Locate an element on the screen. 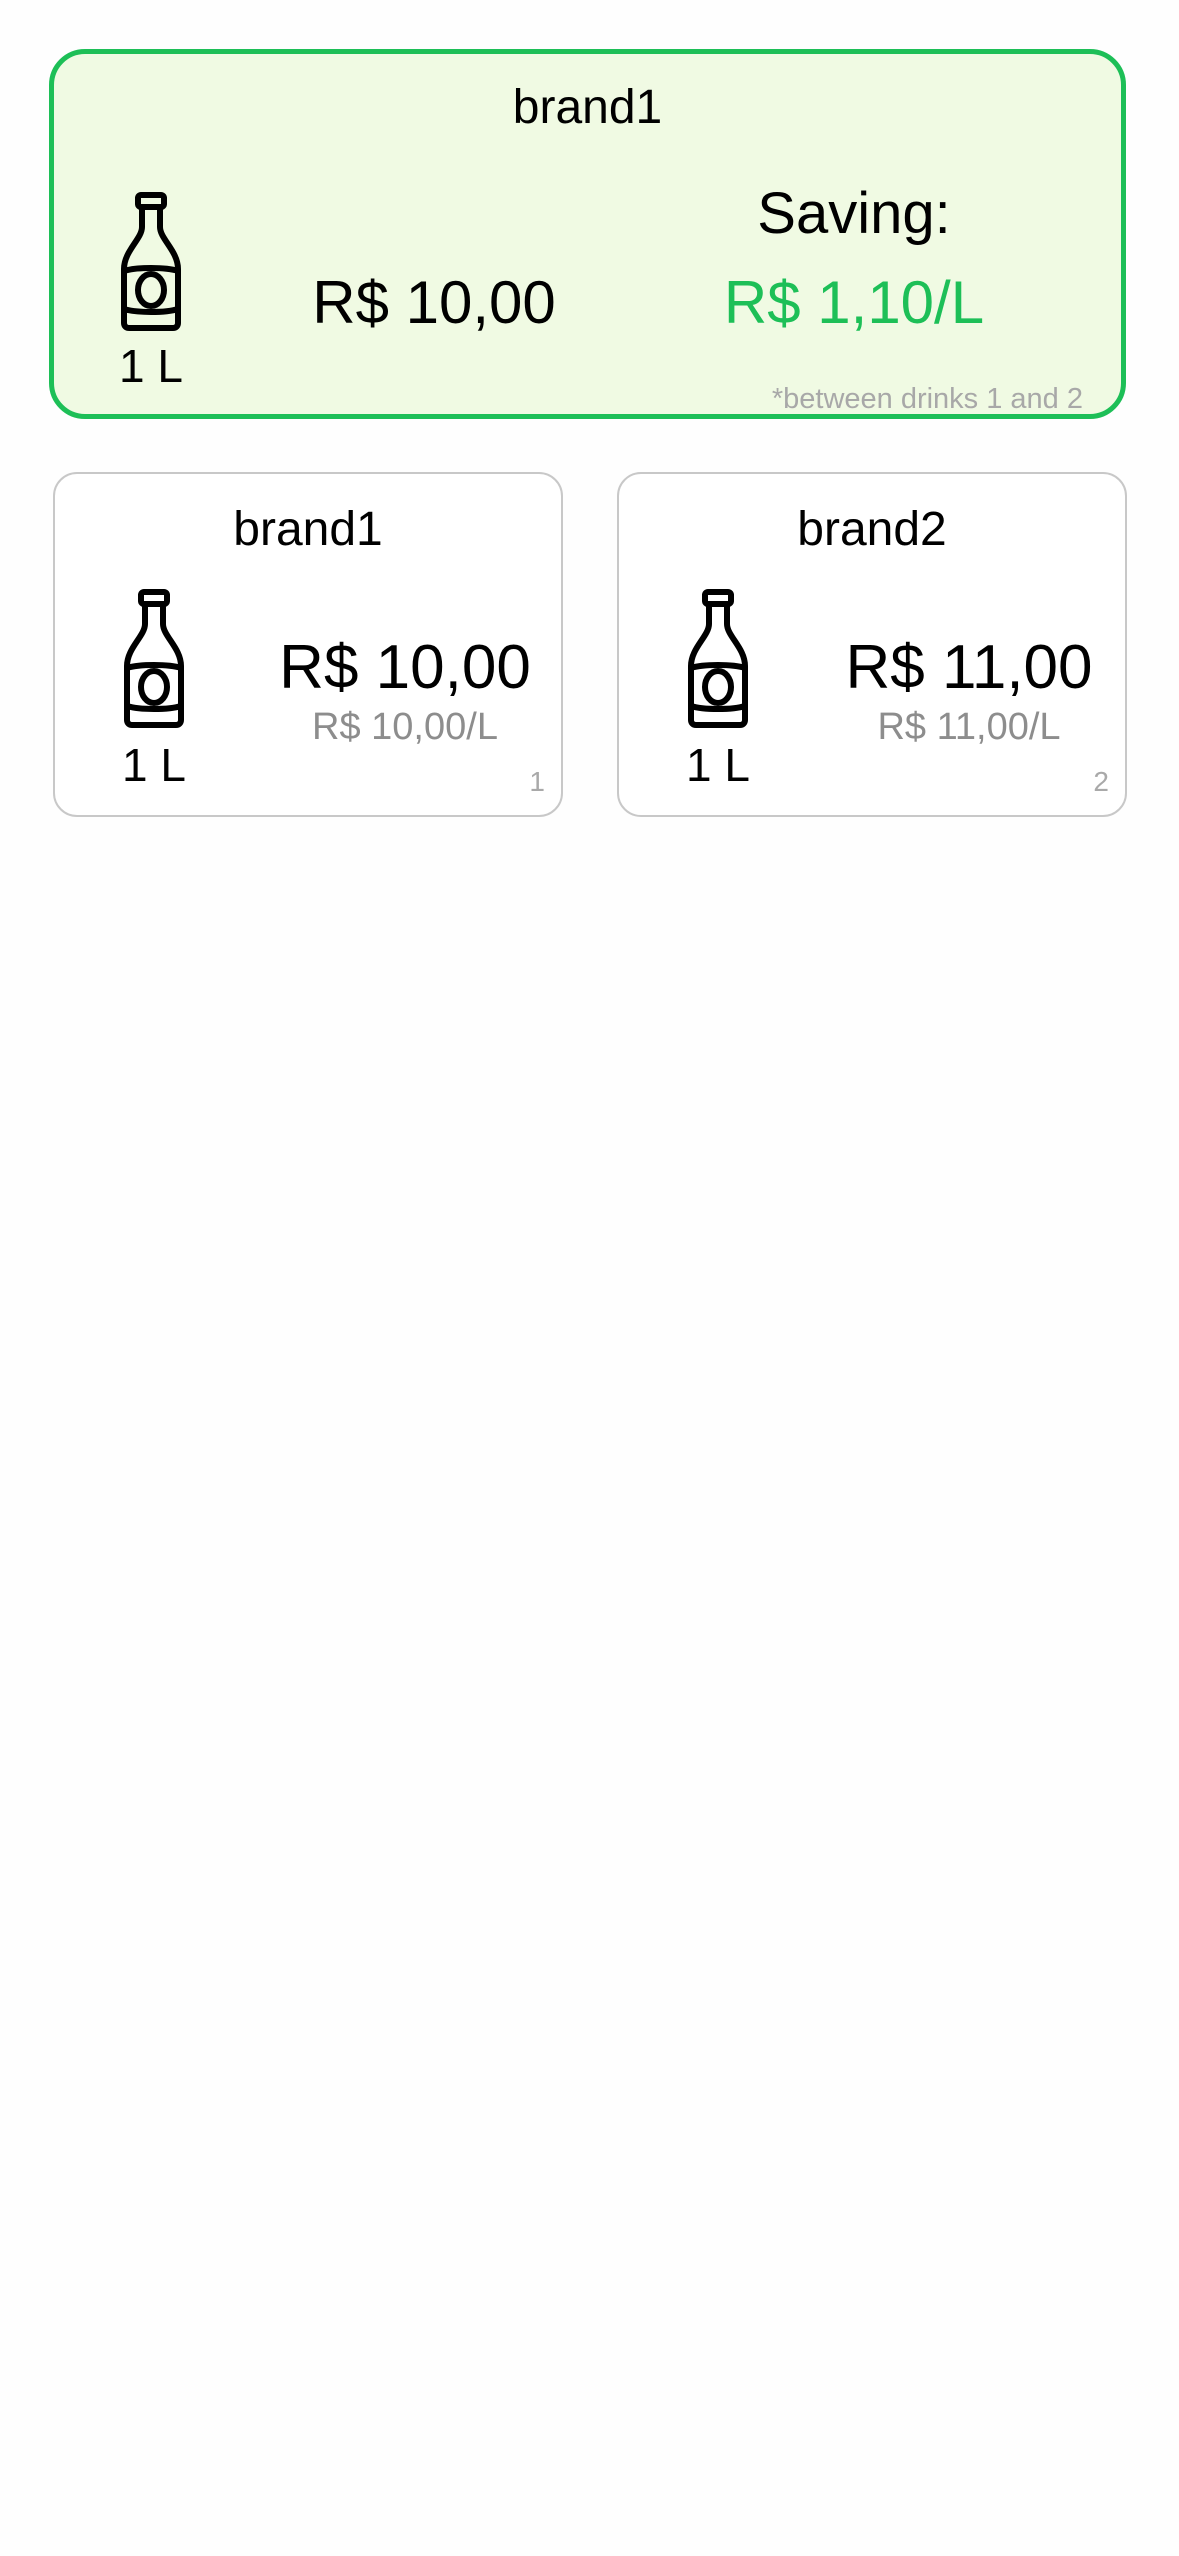 The image size is (1179, 2556). saving-note: *between drinks 1 and 2 is located at coordinates (927, 399).